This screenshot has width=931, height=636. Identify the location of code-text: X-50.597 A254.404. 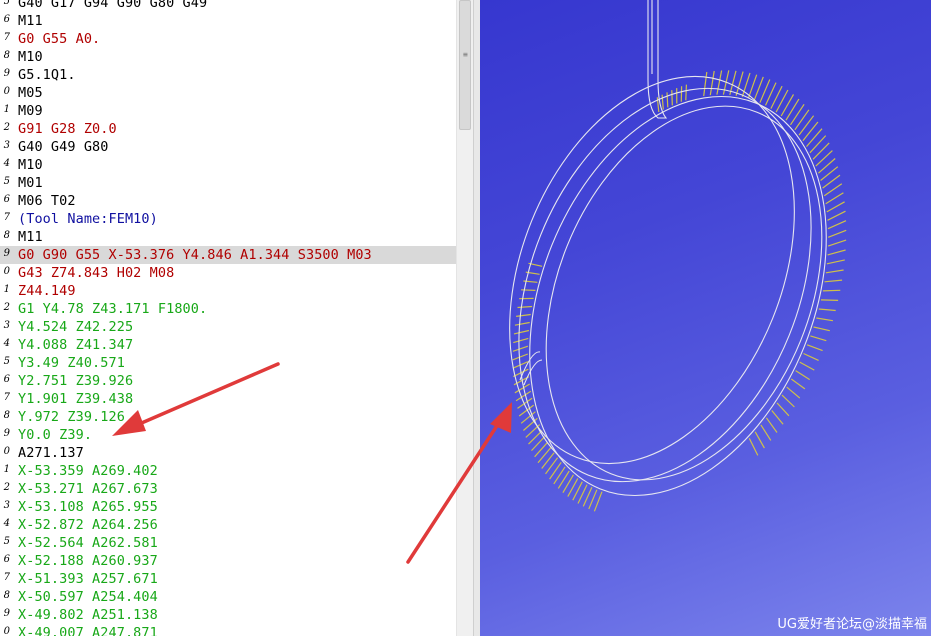
(88, 597).